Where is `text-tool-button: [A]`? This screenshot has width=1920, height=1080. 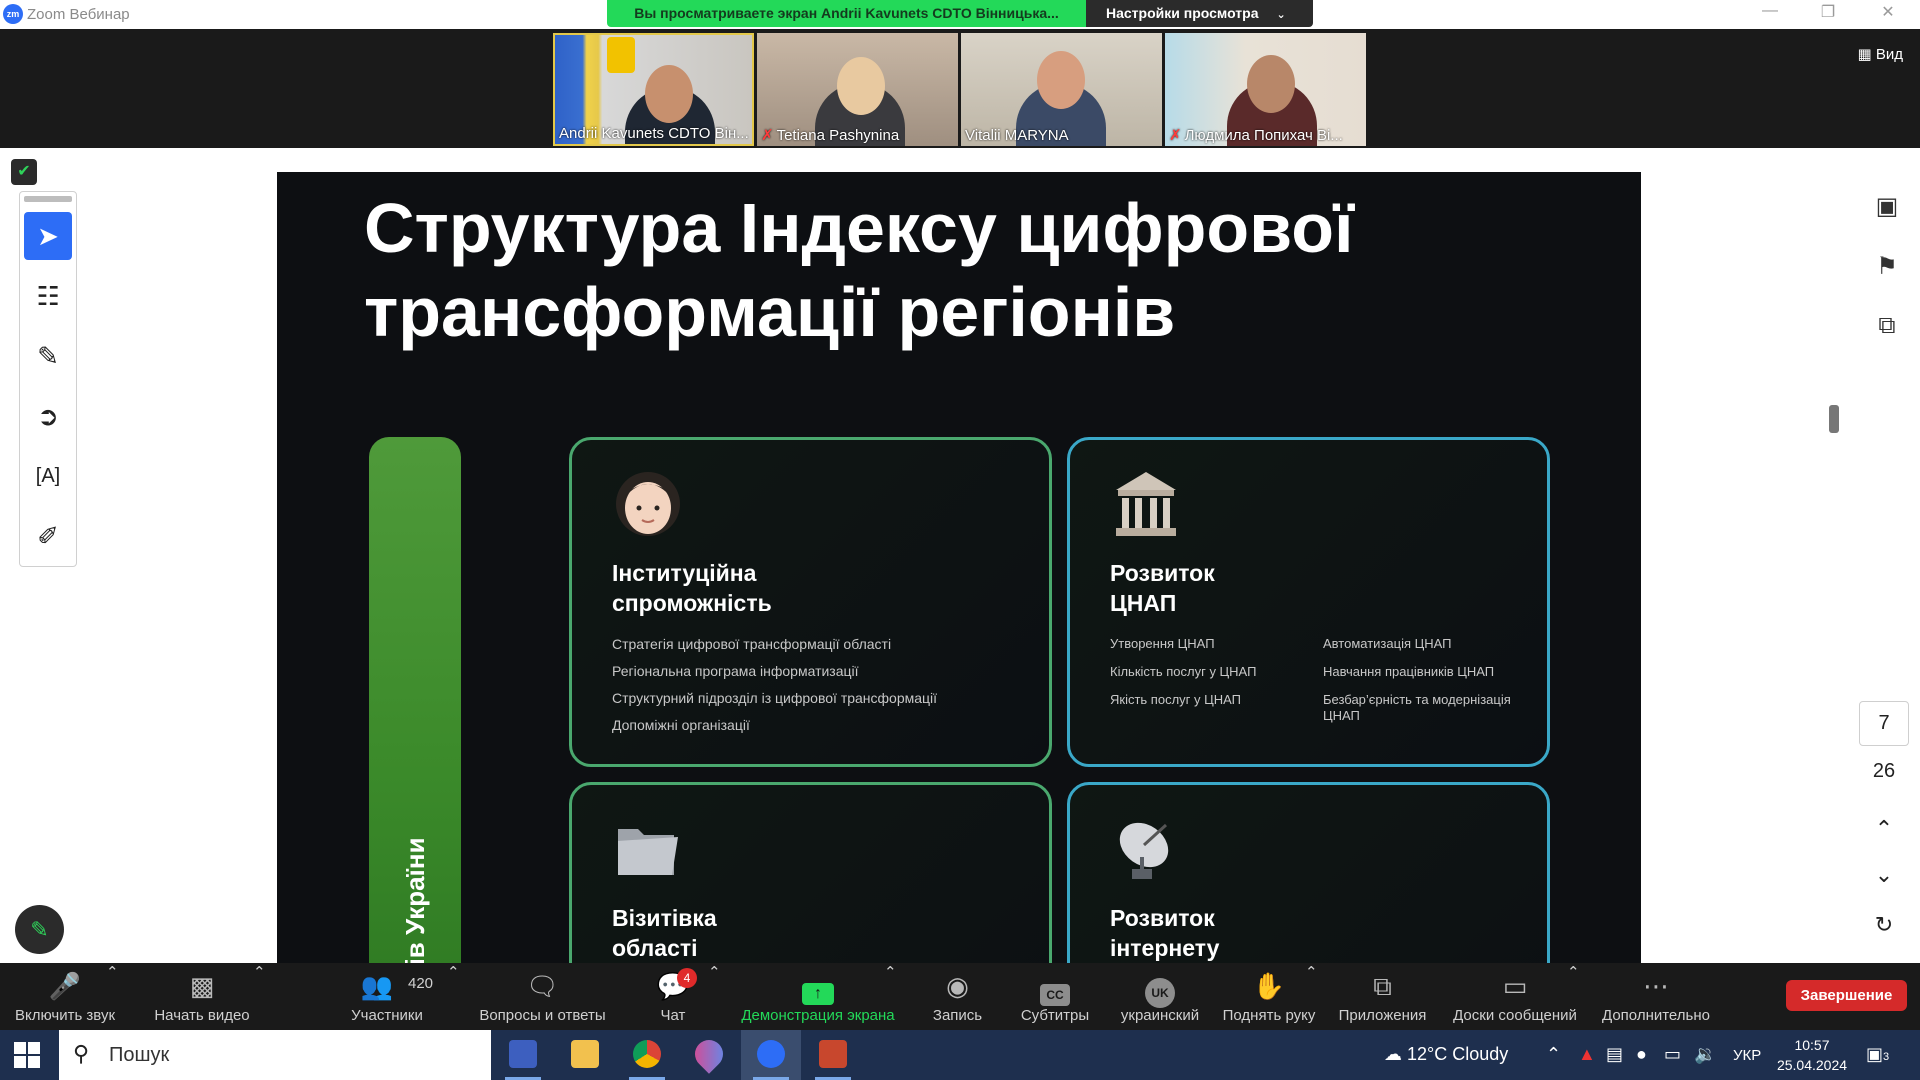 text-tool-button: [A] is located at coordinates (48, 476).